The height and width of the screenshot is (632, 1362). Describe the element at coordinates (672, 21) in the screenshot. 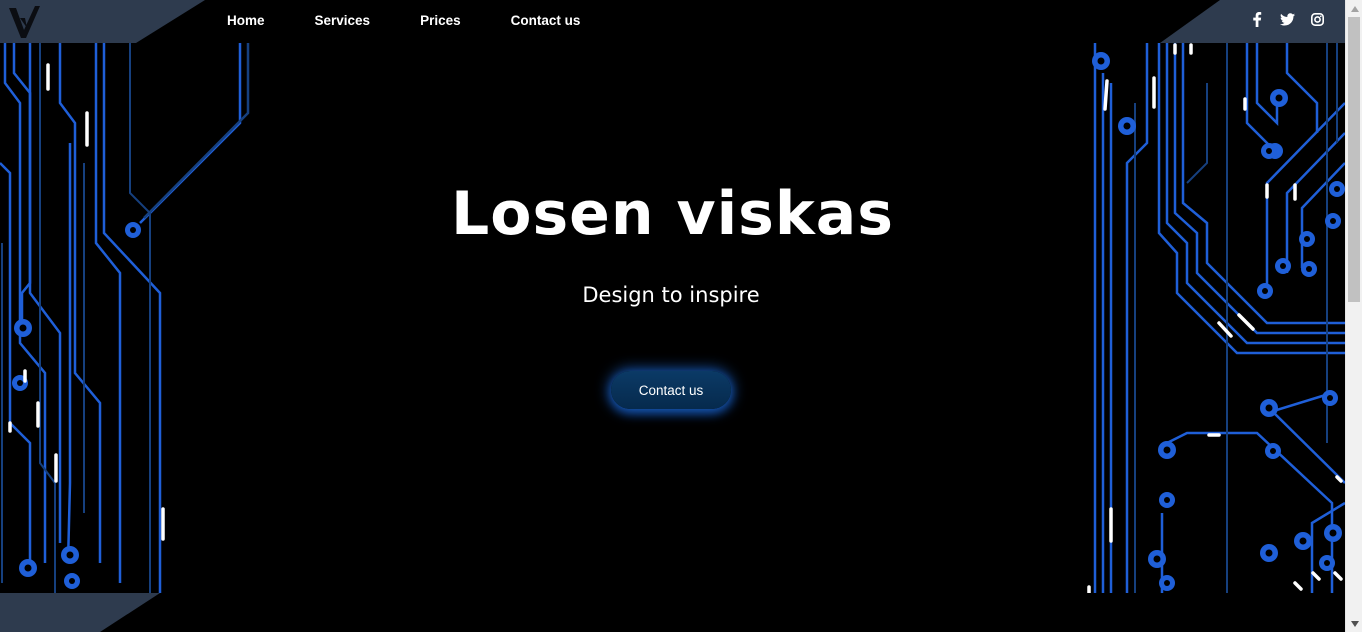

I see `header-bar: Home Services Prices Contact us` at that location.